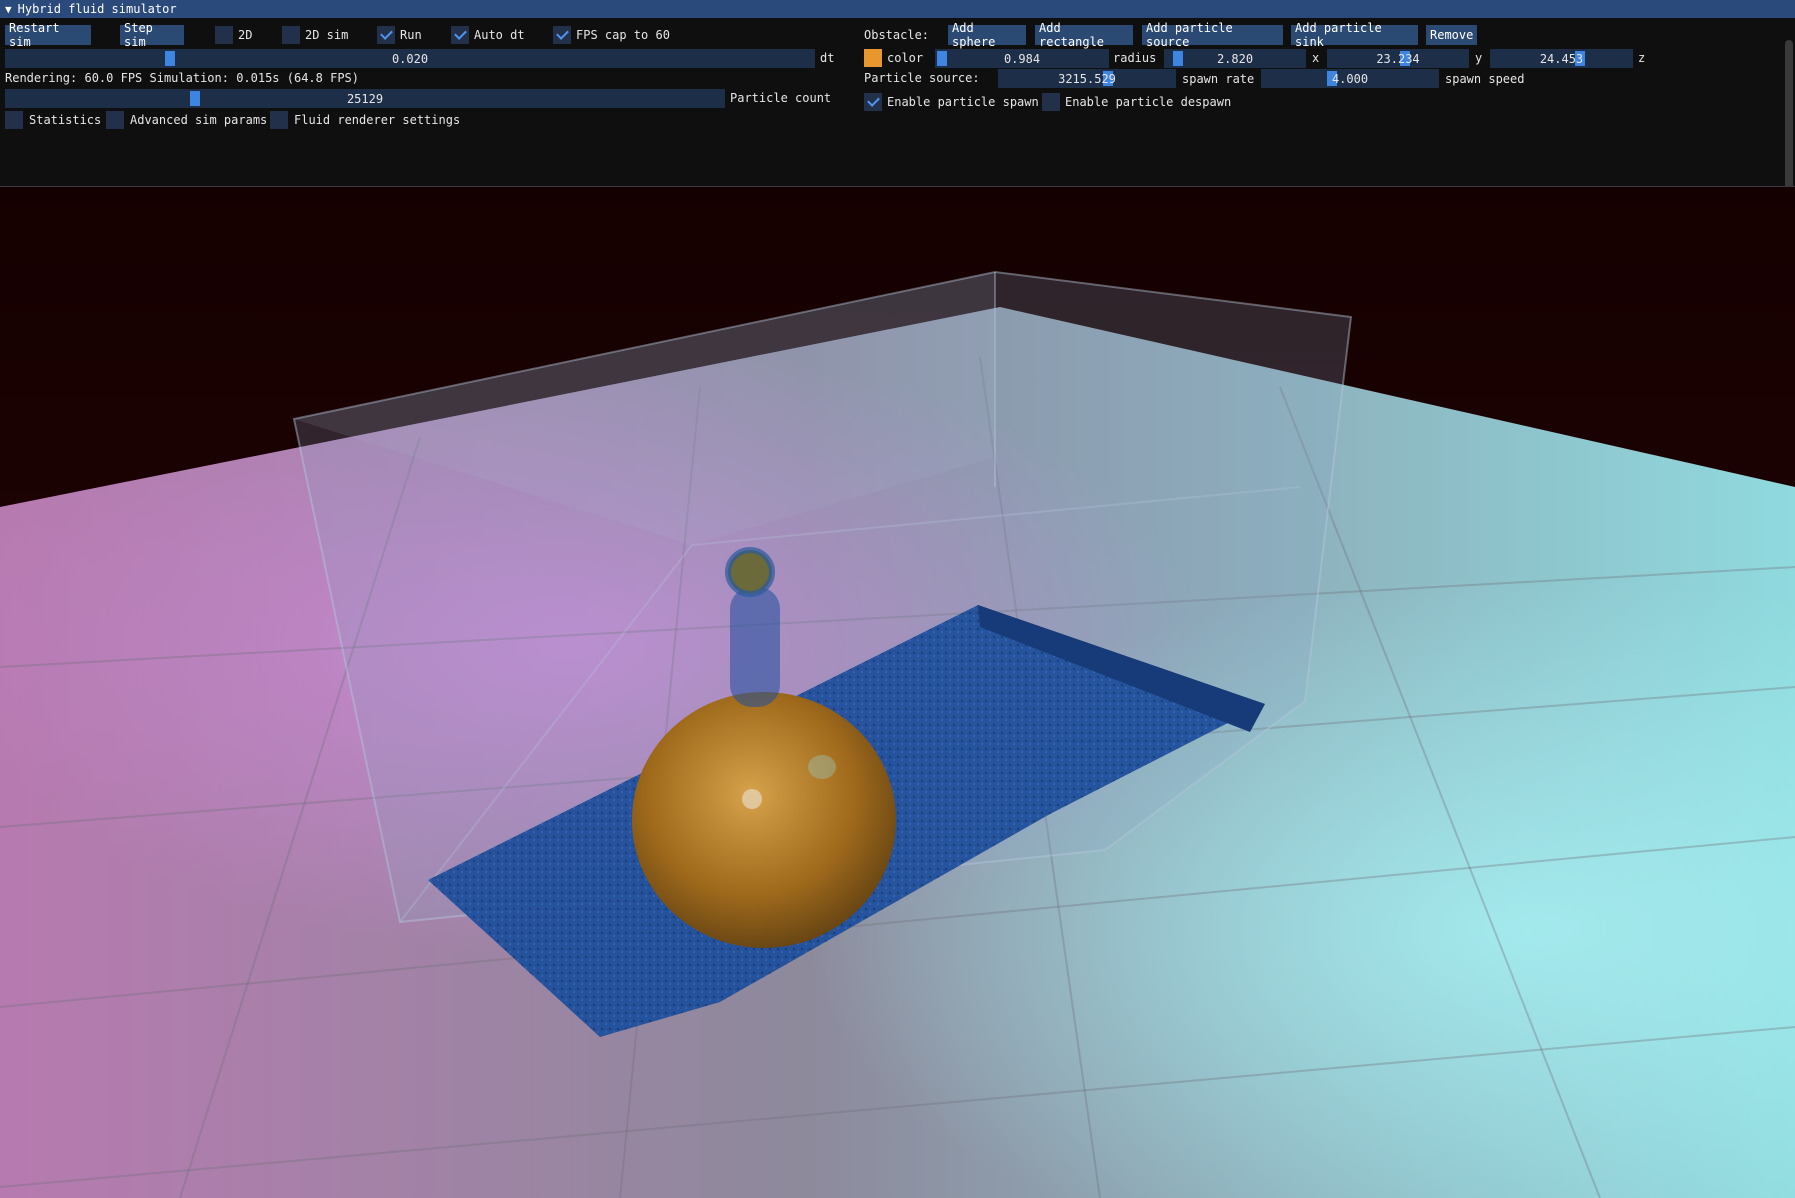 The height and width of the screenshot is (1198, 1795). What do you see at coordinates (873, 58) in the screenshot?
I see `obstacle-color-swatch` at bounding box center [873, 58].